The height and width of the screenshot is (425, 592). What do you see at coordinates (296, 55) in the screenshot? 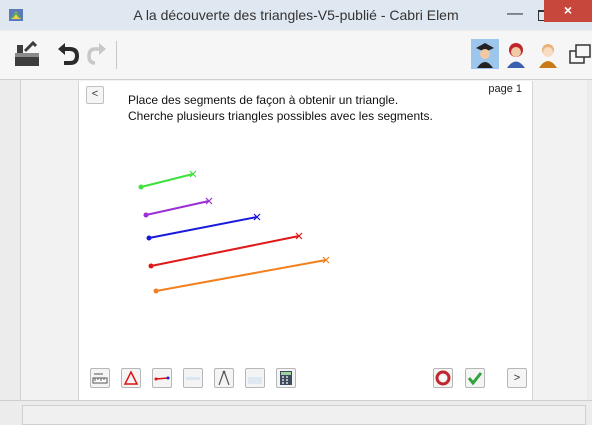
I see `toolbar` at bounding box center [296, 55].